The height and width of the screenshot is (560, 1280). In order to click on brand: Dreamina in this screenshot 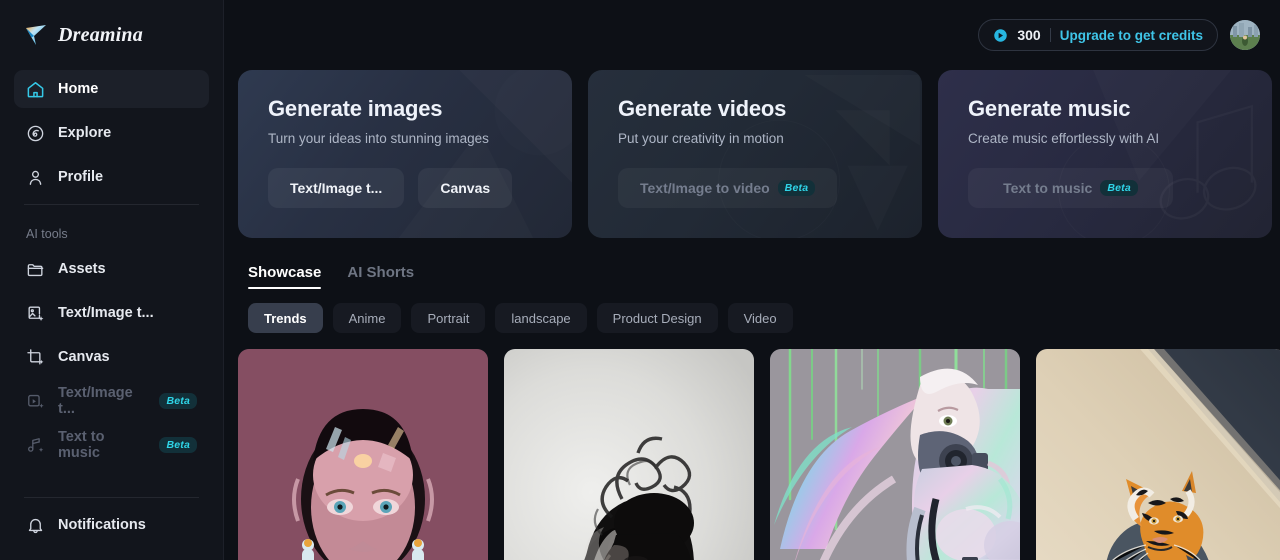, I will do `click(111, 35)`.